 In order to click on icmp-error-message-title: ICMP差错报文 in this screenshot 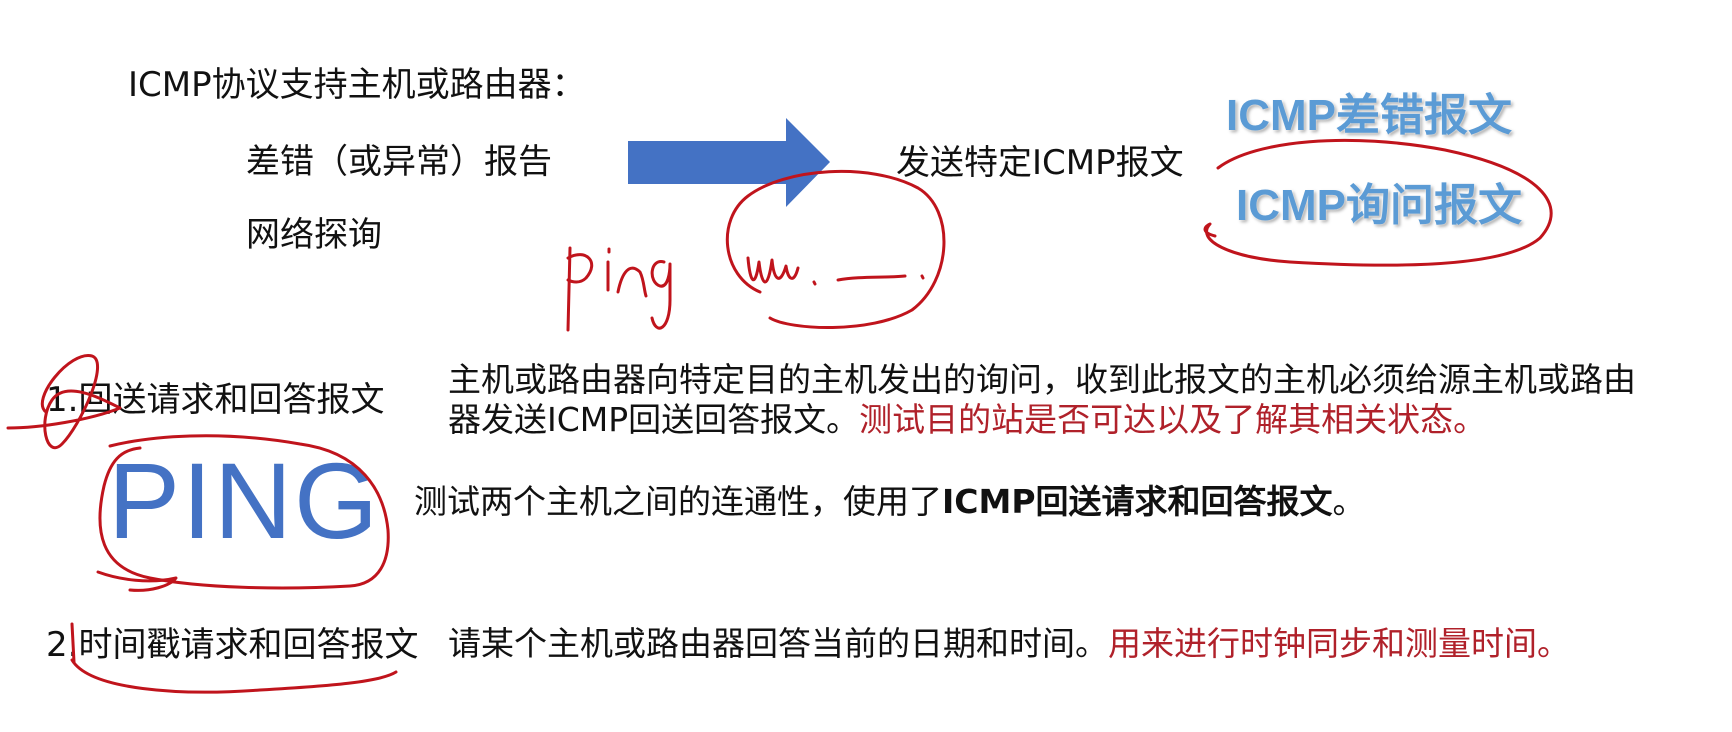, I will do `click(1369, 115)`.